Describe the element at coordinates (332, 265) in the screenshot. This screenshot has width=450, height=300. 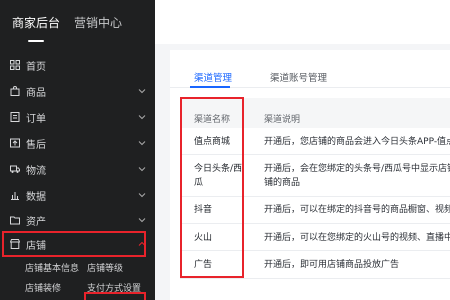
I see `channel-desc: 开通后，即可用店铺商品投放广告` at that location.